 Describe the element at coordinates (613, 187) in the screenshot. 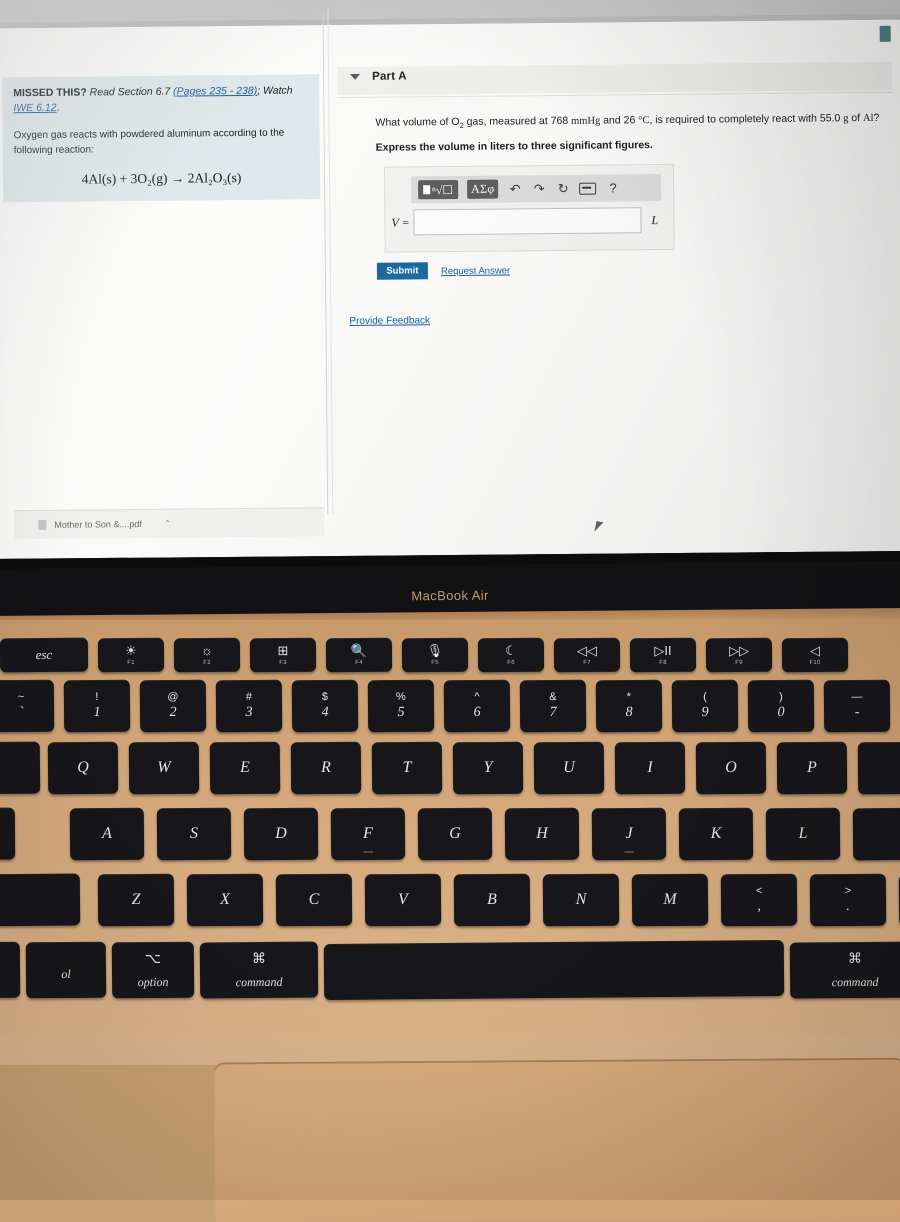

I see `help-question-icon: ?` at that location.